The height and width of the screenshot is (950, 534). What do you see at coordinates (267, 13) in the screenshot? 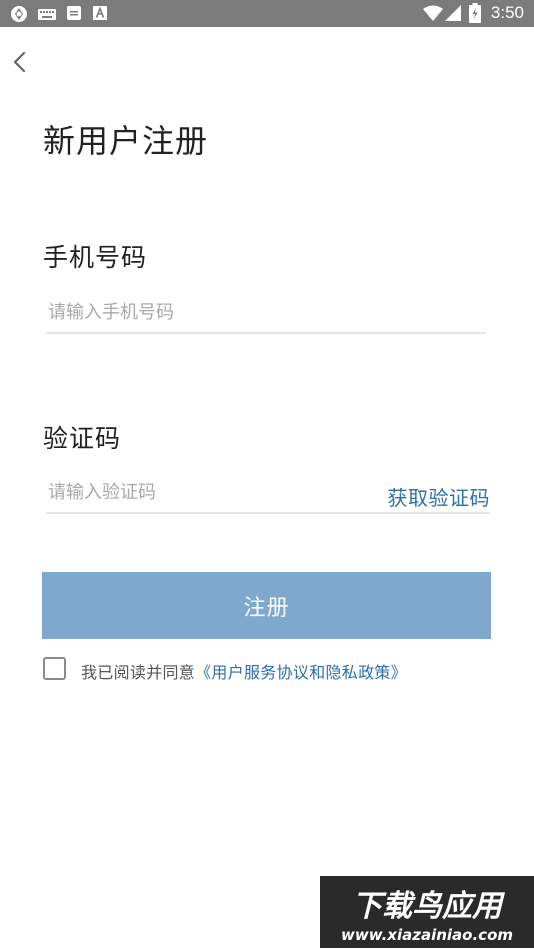
I see `status-bar: 3:50` at bounding box center [267, 13].